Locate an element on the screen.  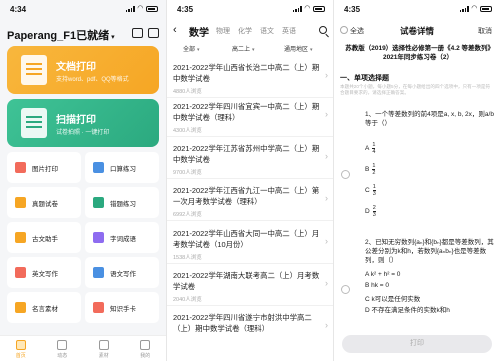
feature-classic-text: 古文助手 is located at coordinates (44, 237).